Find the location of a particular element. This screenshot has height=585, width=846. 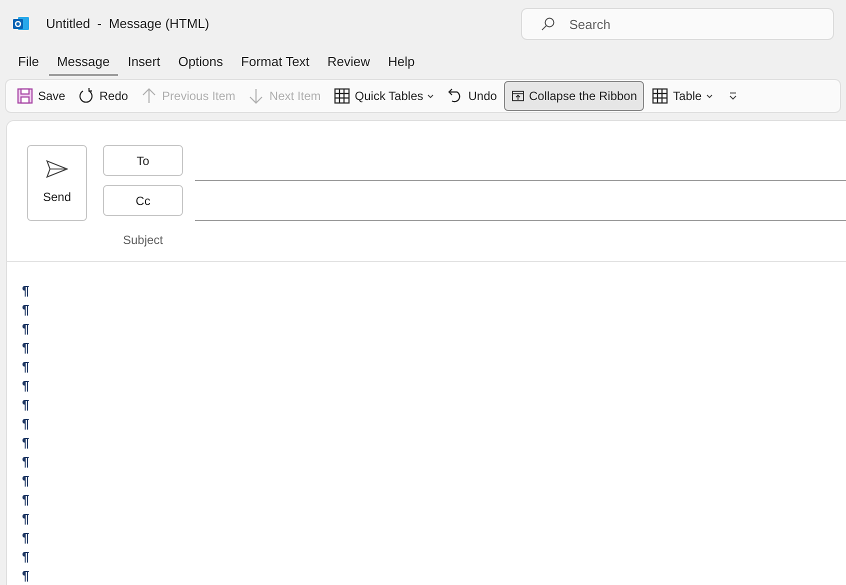

toolbar-button: Quick Tables is located at coordinates (384, 96).